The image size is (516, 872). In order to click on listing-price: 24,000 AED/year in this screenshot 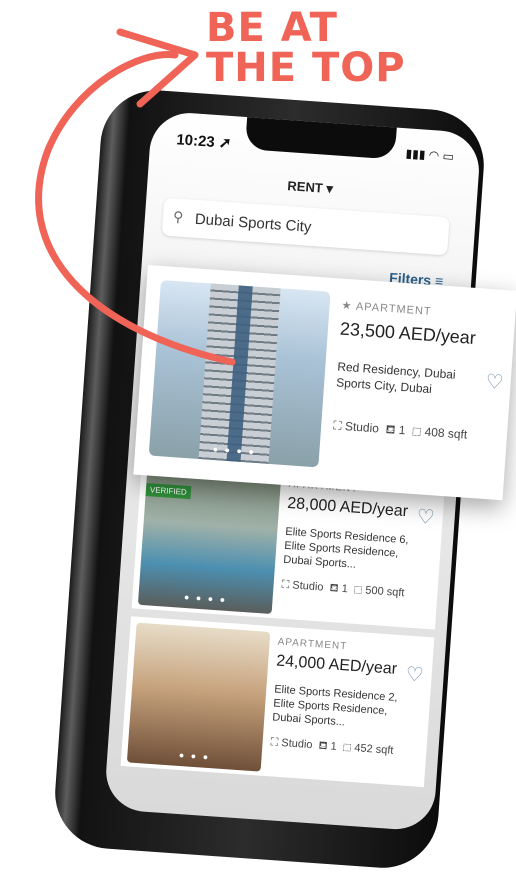, I will do `click(336, 665)`.